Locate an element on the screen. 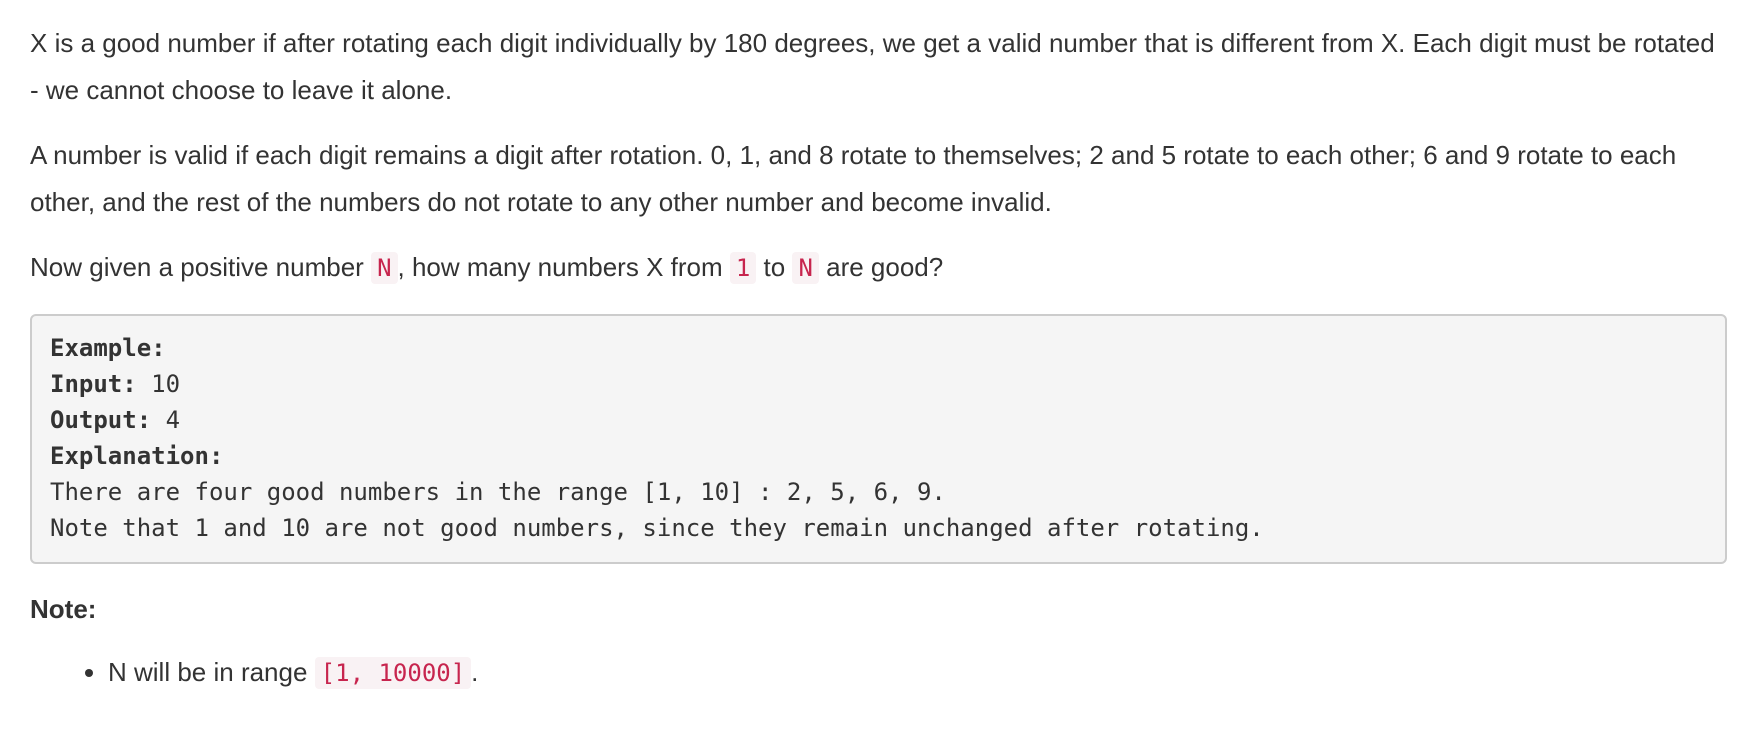 The image size is (1738, 736). note-item-middle: will be in range is located at coordinates (220, 672).